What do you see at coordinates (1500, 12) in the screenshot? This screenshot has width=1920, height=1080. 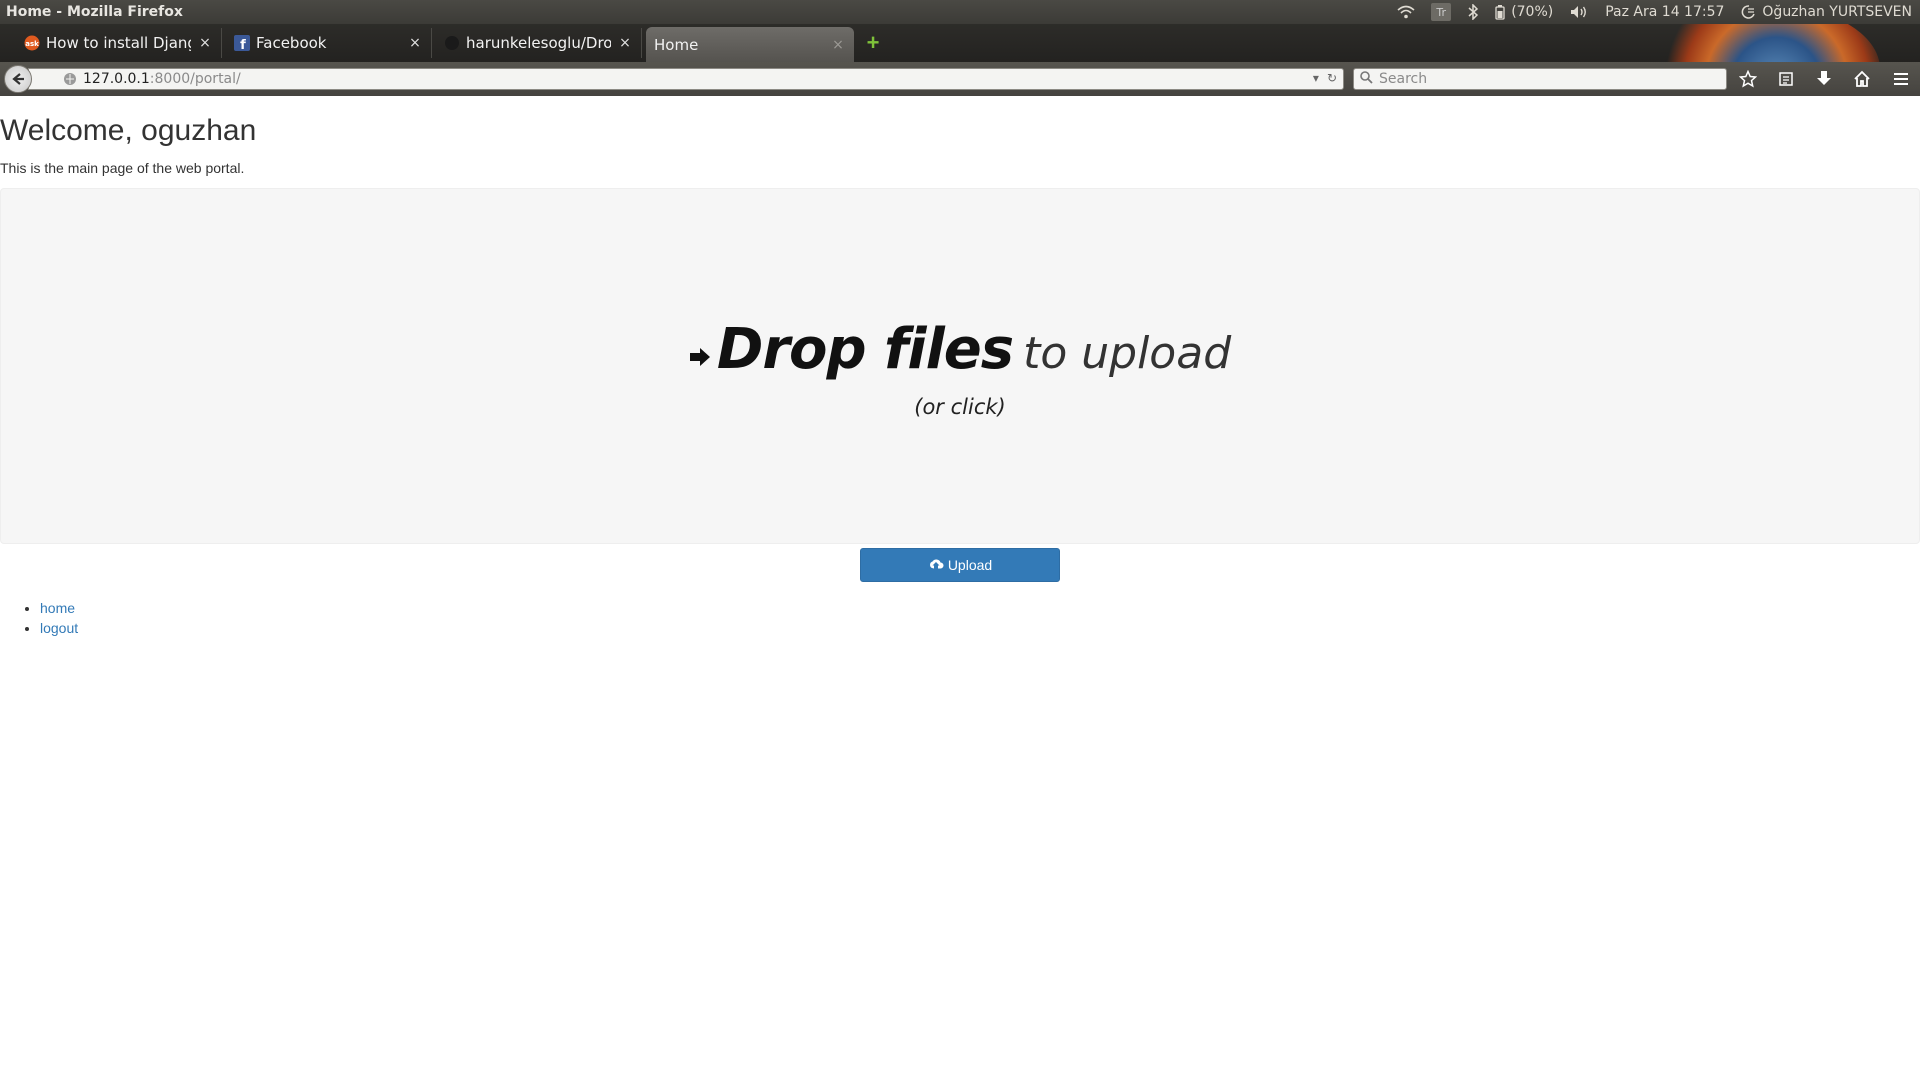 I see `battery-icon` at bounding box center [1500, 12].